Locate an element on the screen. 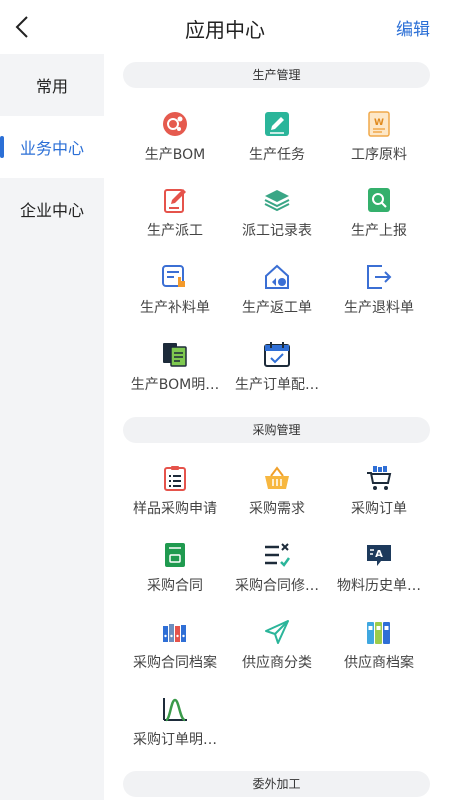 The image size is (450, 800). folders-icon is located at coordinates (378, 633).